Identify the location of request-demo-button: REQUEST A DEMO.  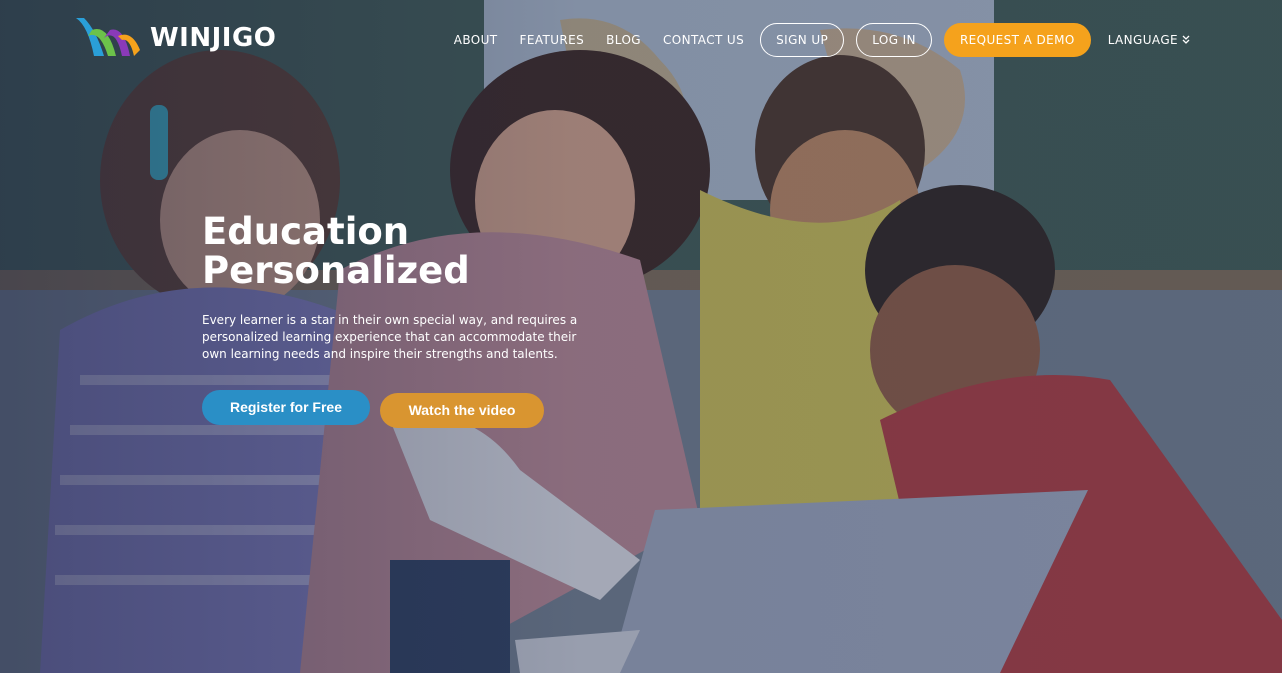
(1017, 40).